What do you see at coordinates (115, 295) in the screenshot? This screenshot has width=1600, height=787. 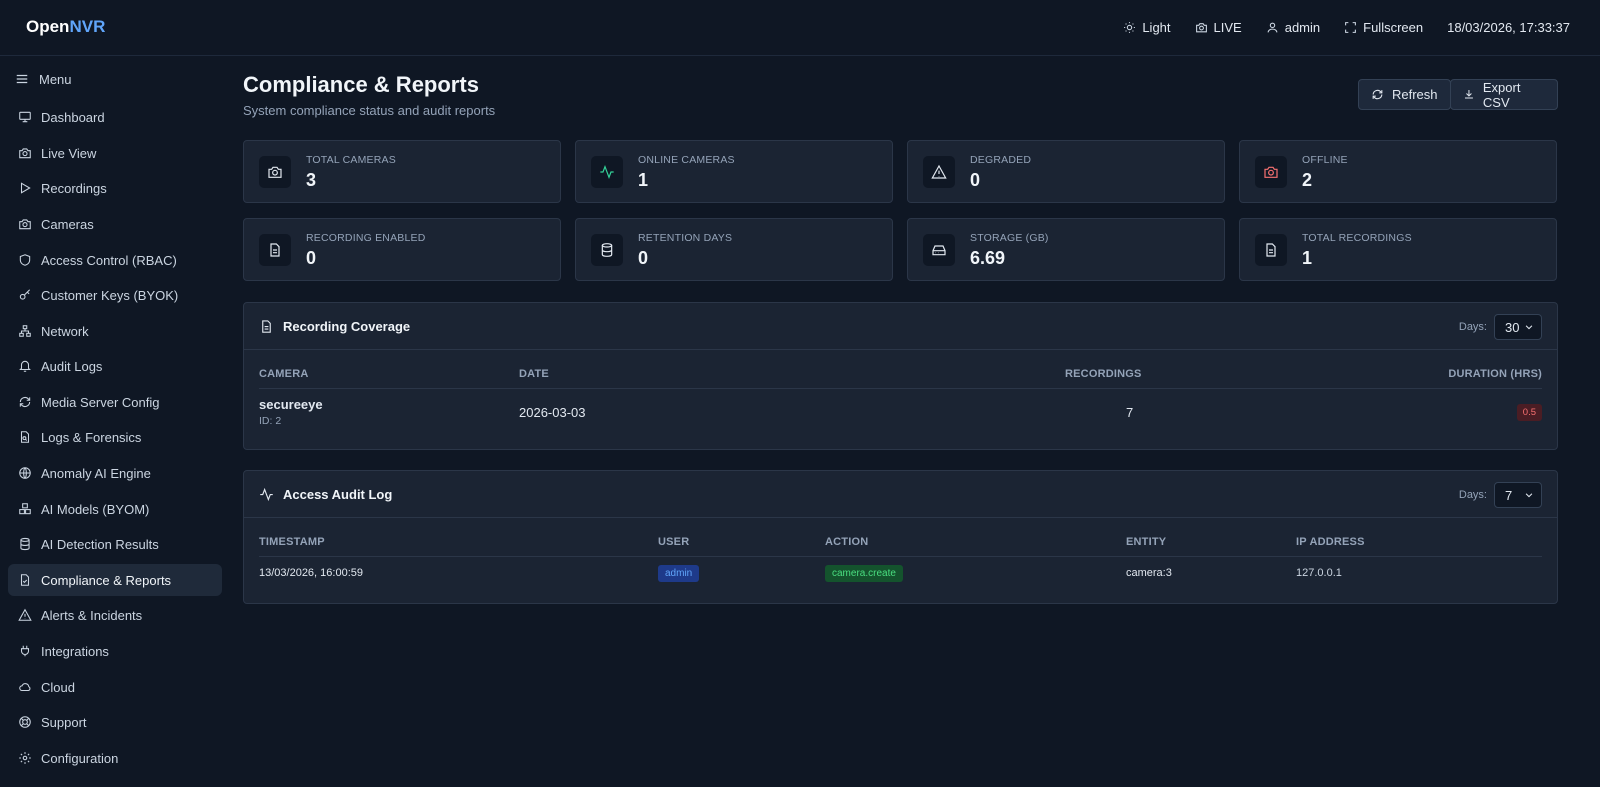 I see `sidebar-item-customer-keys: Customer Keys (BYOK)` at bounding box center [115, 295].